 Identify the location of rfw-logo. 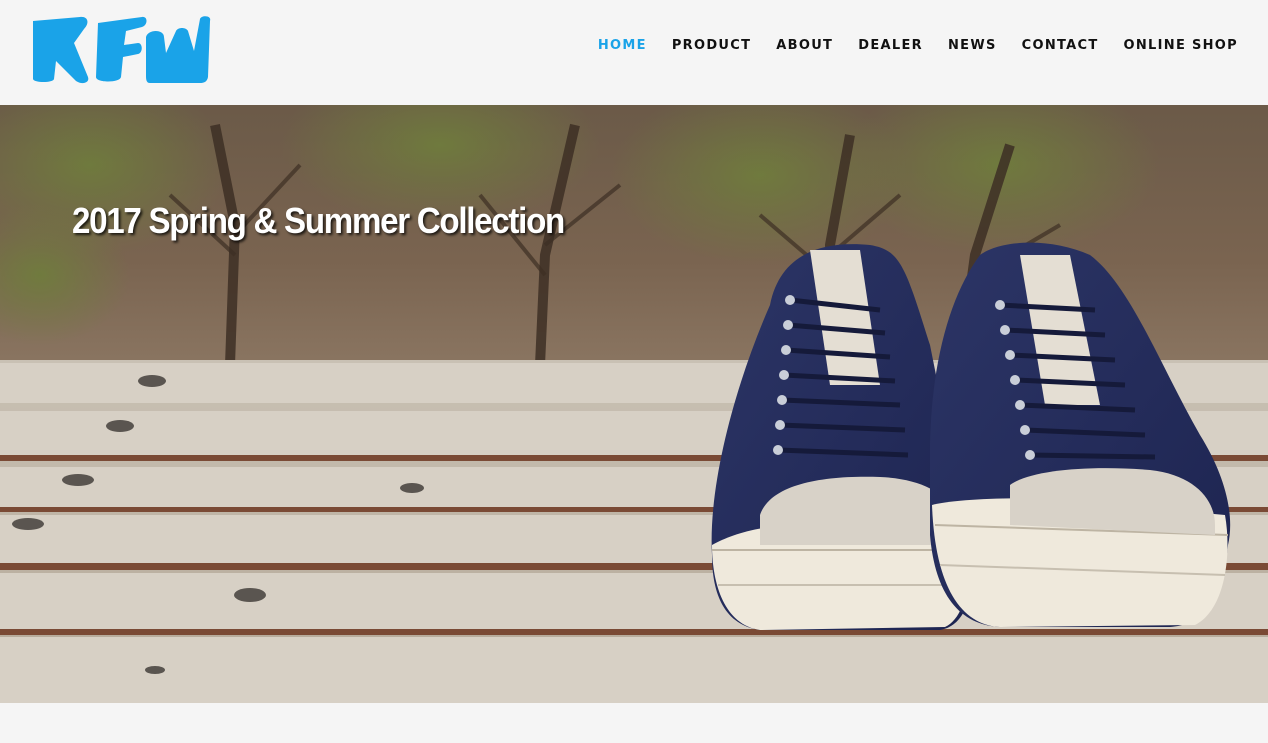
(121, 50).